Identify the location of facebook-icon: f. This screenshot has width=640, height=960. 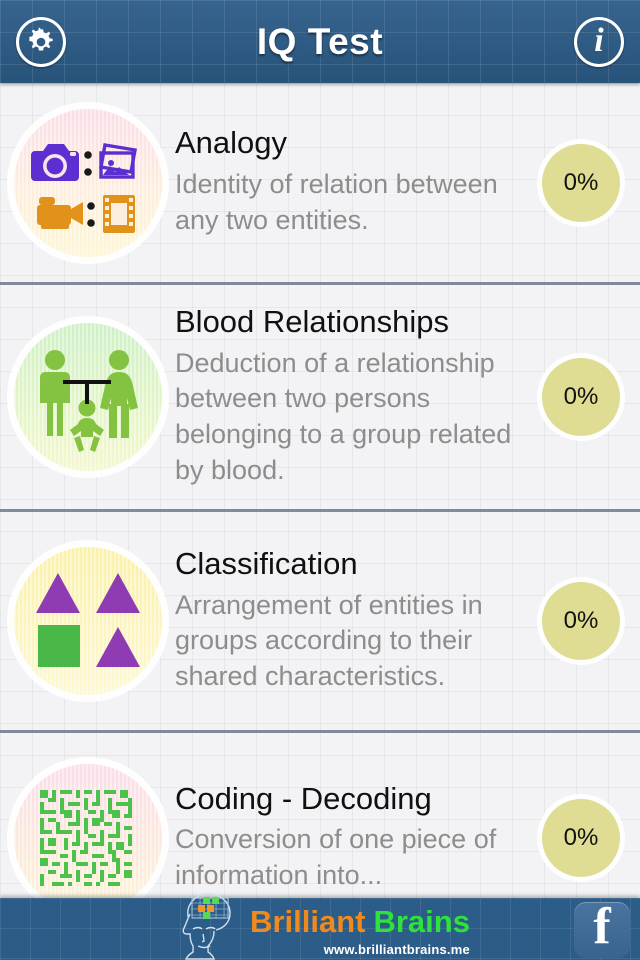
(602, 926).